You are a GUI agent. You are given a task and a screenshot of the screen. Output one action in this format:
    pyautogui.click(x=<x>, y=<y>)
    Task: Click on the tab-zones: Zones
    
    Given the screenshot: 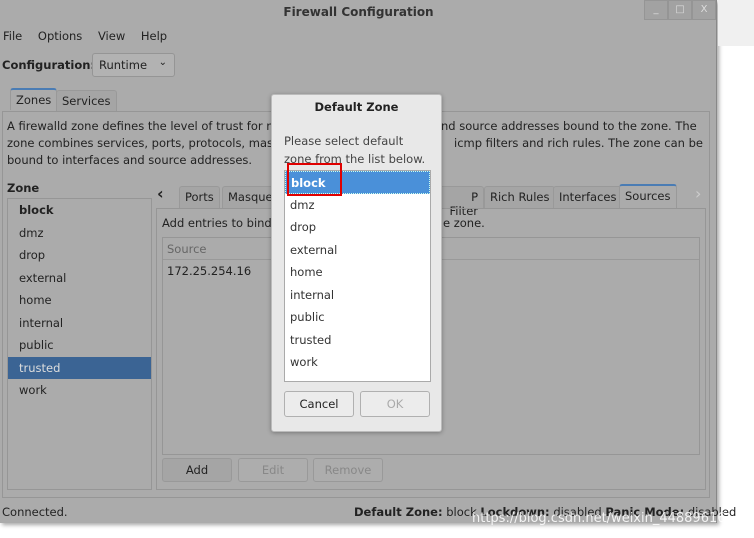 What is the action you would take?
    pyautogui.click(x=34, y=99)
    